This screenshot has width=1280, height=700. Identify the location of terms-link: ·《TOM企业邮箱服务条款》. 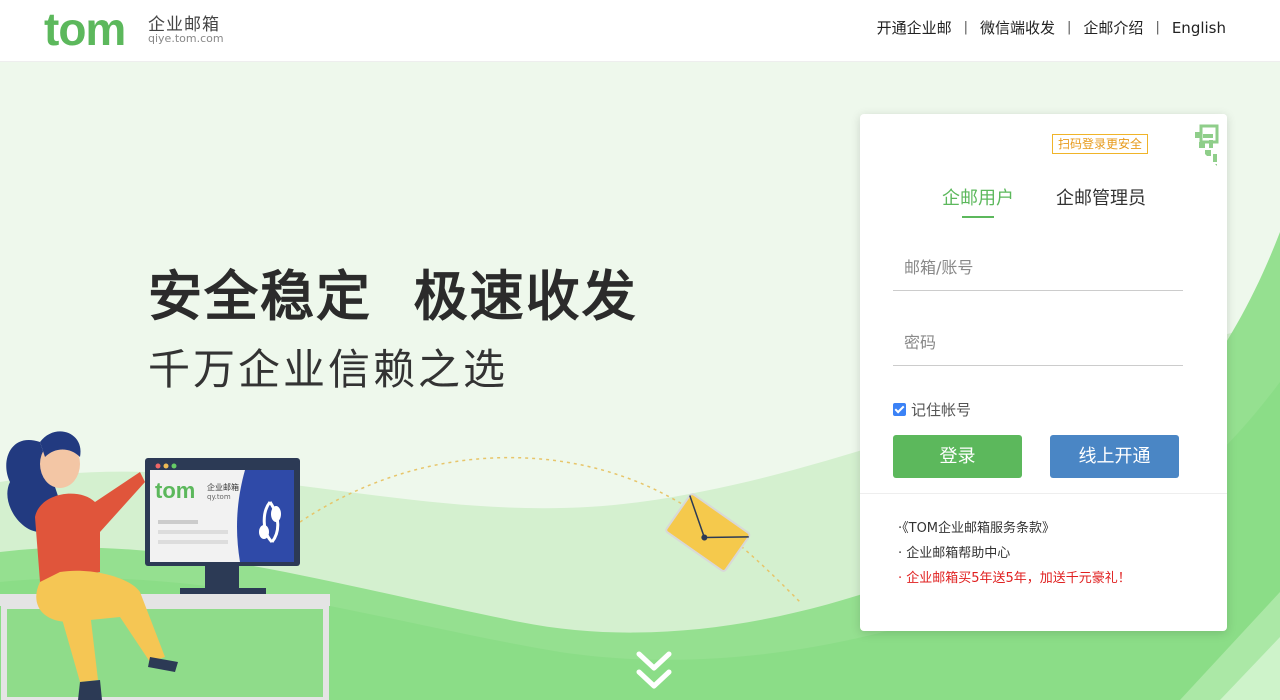
(1014, 528).